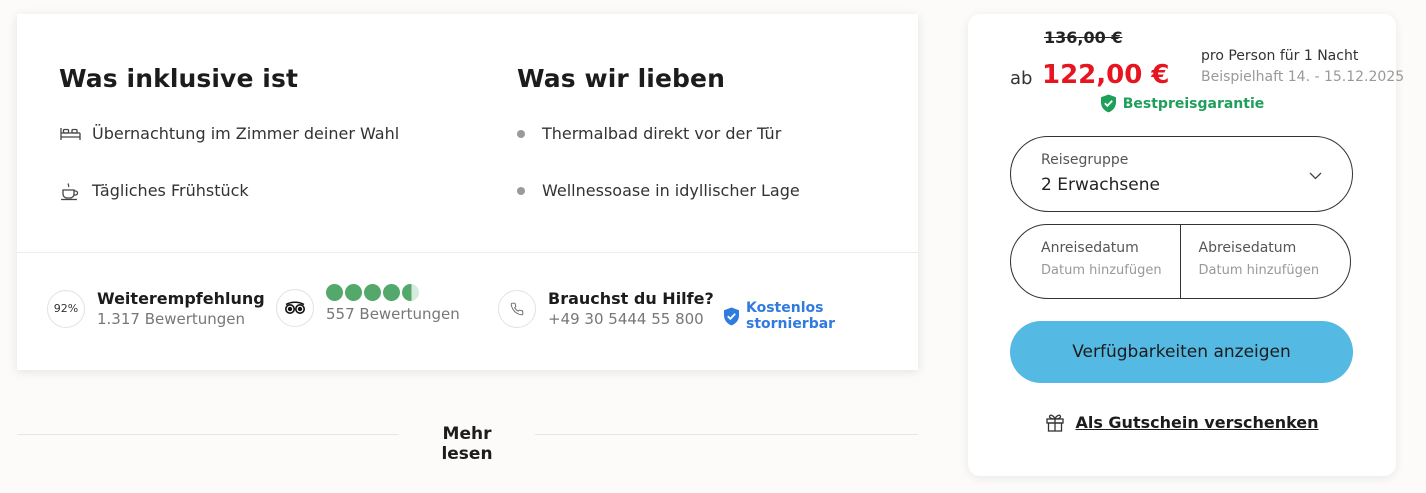 This screenshot has height=493, width=1426. Describe the element at coordinates (1083, 37) in the screenshot. I see `old-price: 136,00 €` at that location.